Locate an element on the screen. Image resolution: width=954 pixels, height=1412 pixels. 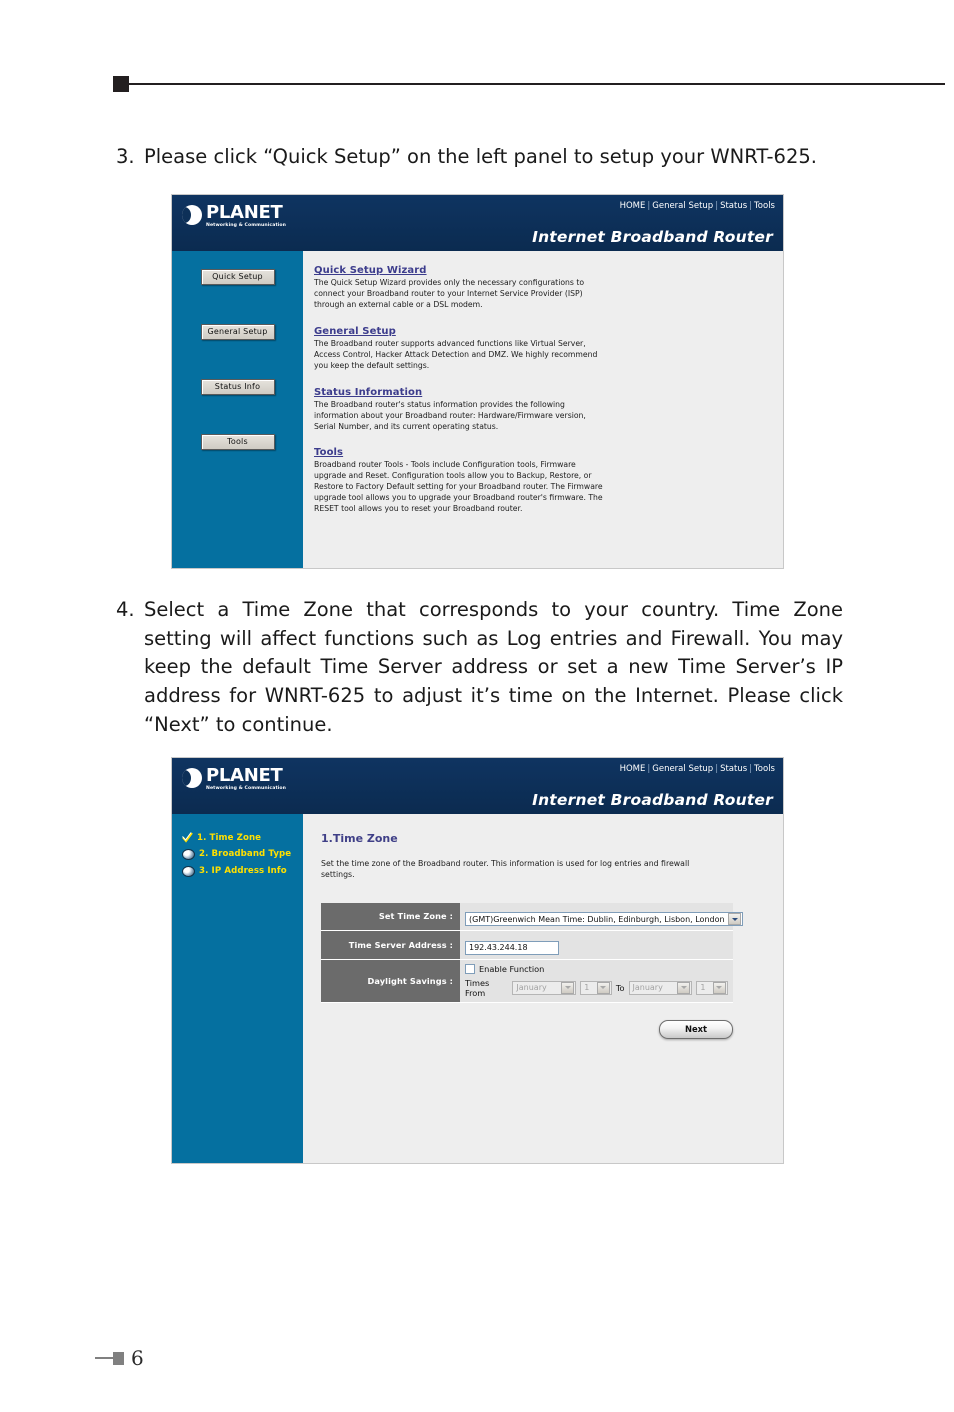
enable-function-checkbox is located at coordinates (470, 968).